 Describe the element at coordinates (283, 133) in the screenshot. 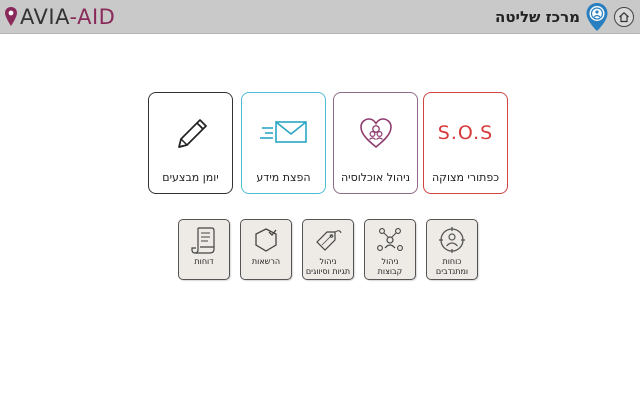

I see `envelope-icon` at that location.